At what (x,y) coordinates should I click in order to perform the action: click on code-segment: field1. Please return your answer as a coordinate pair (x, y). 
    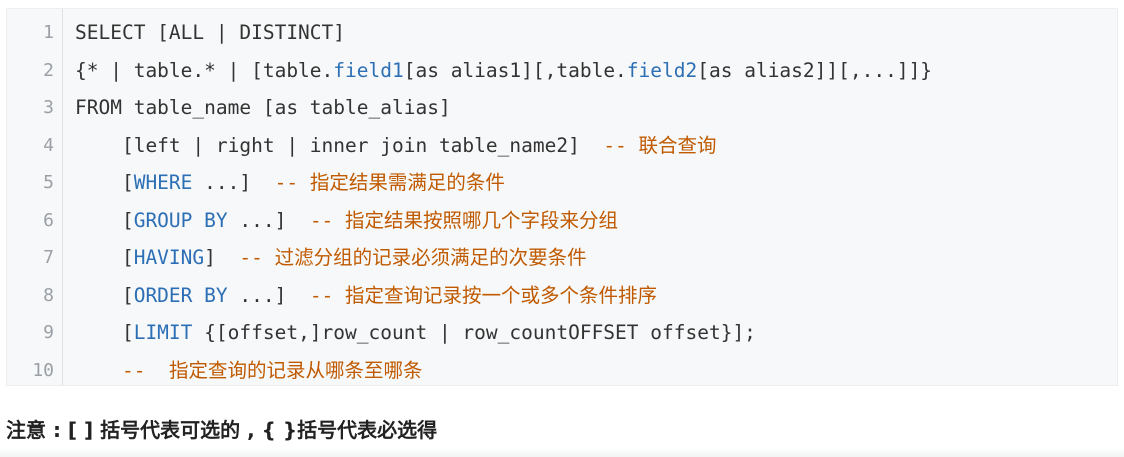
    Looking at the image, I should click on (368, 70).